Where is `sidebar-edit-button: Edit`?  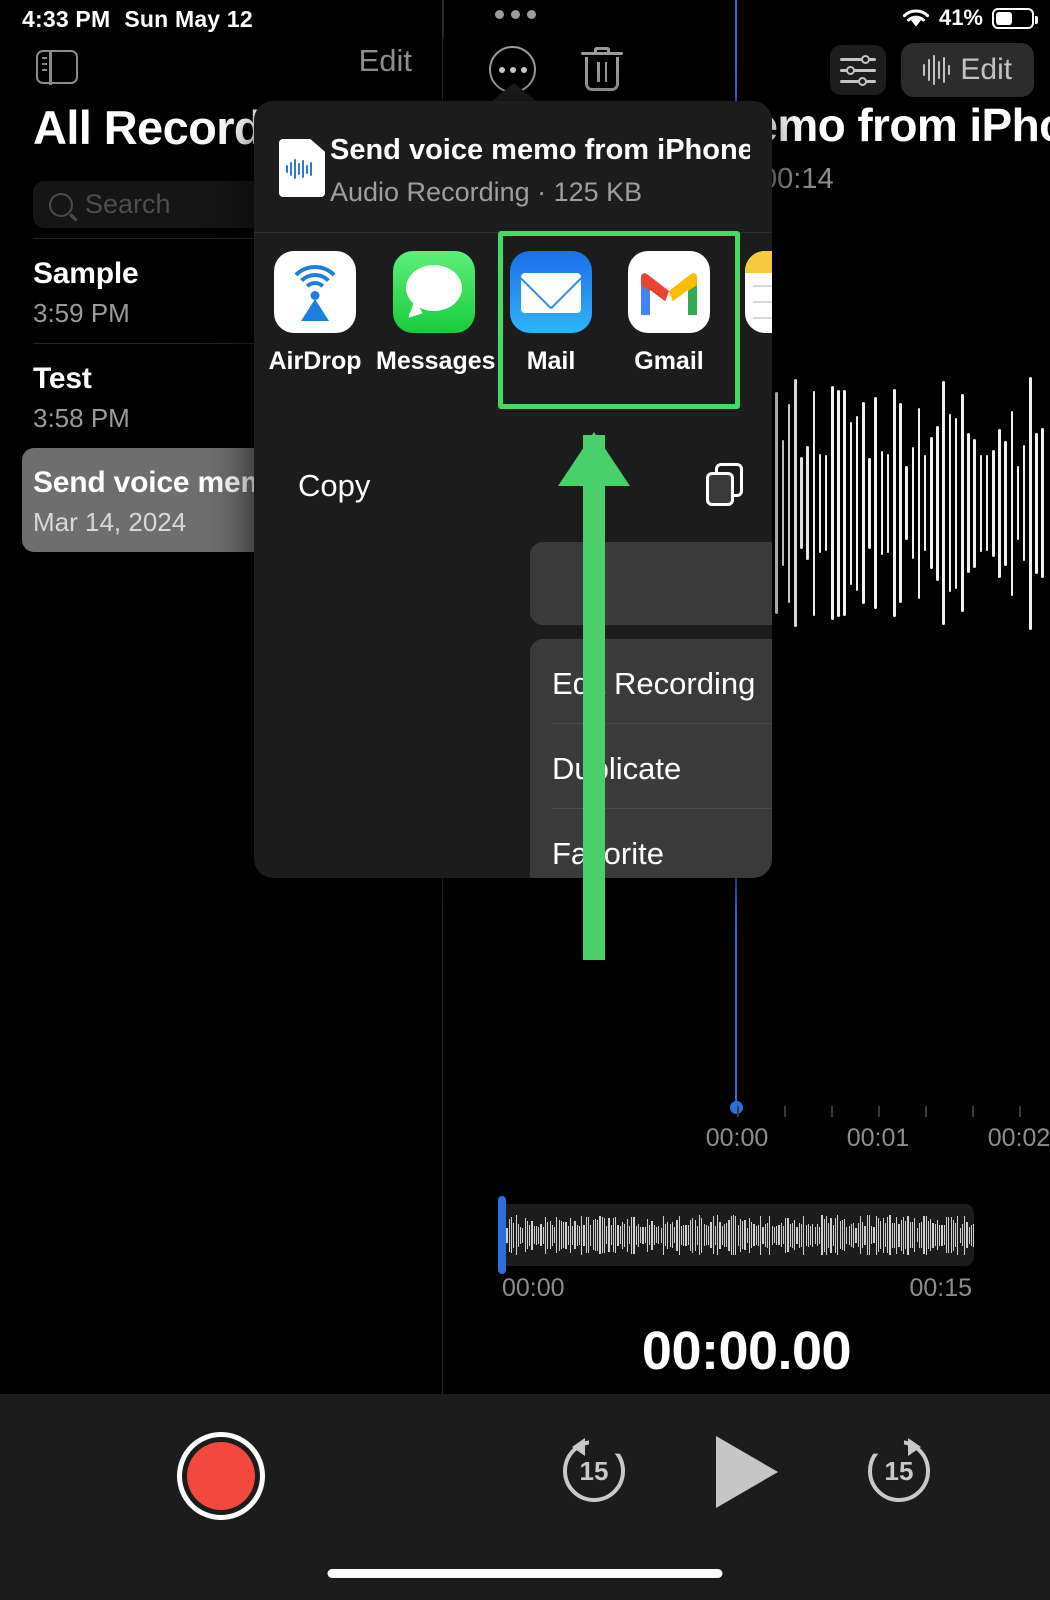 sidebar-edit-button: Edit is located at coordinates (385, 61).